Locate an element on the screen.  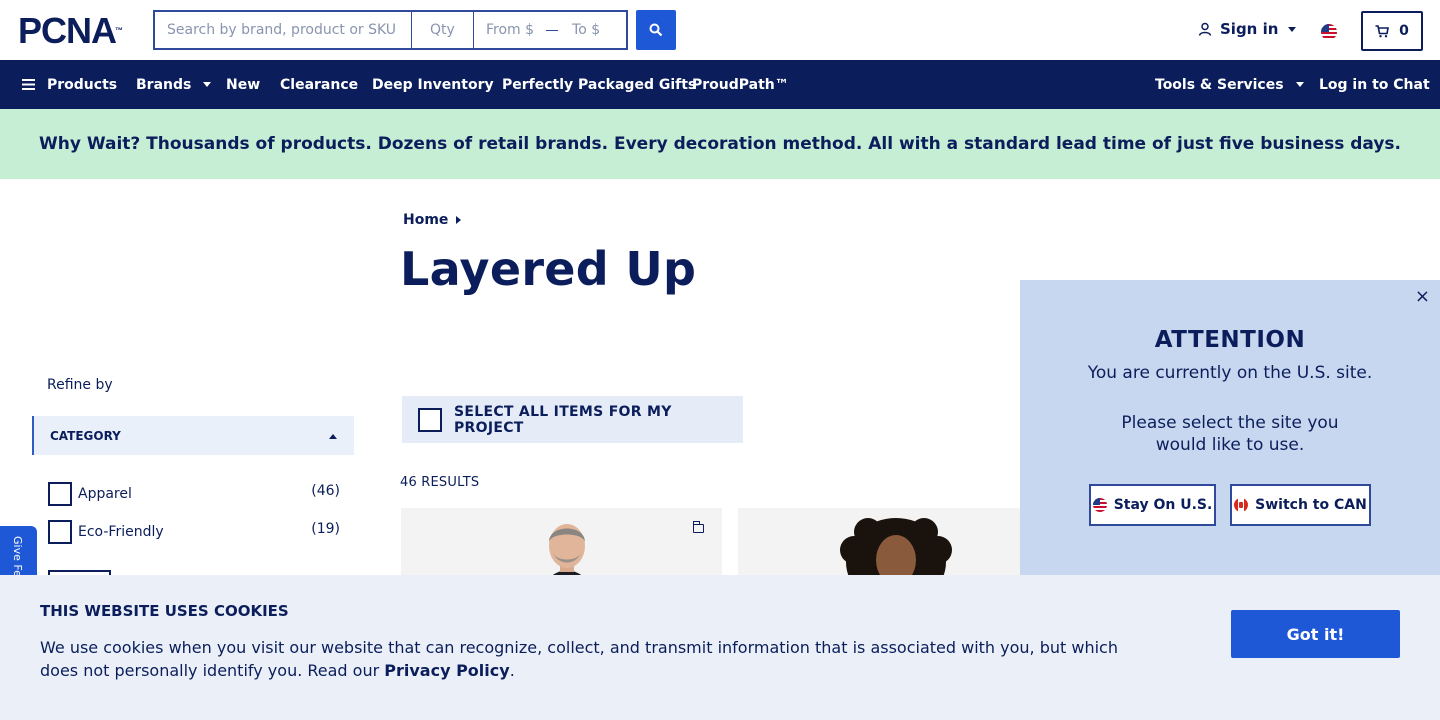
pcna-logo: PCNA ™ is located at coordinates (70, 31).